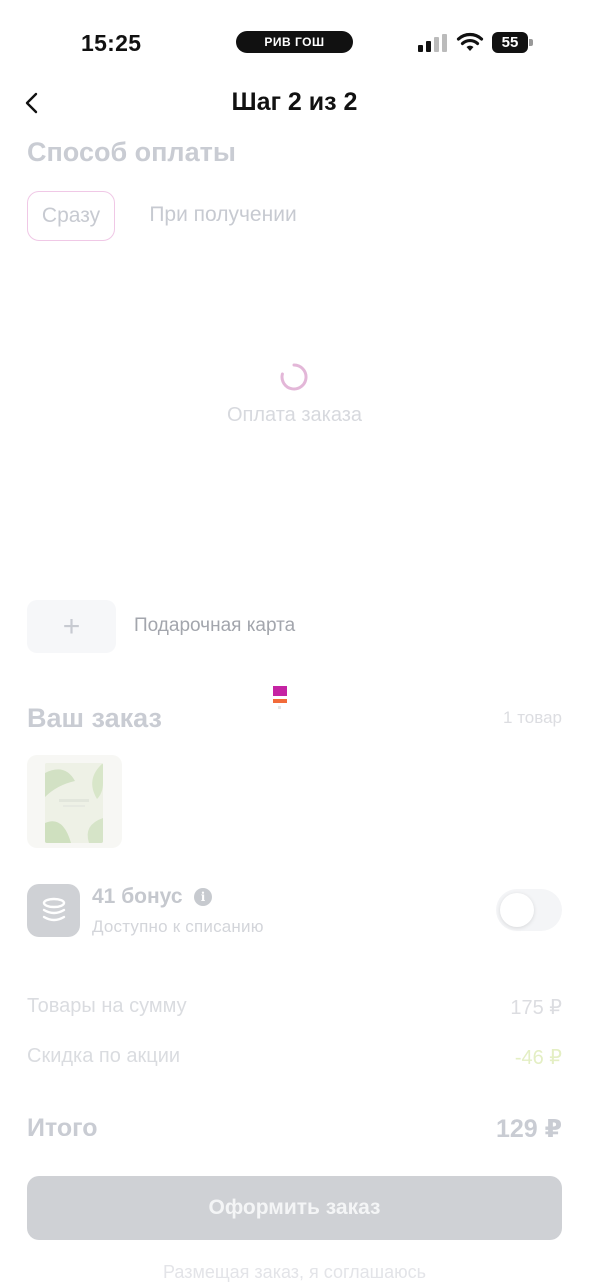 The image size is (589, 1283). What do you see at coordinates (104, 1056) in the screenshot?
I see `discount-label: Скидка по акции` at bounding box center [104, 1056].